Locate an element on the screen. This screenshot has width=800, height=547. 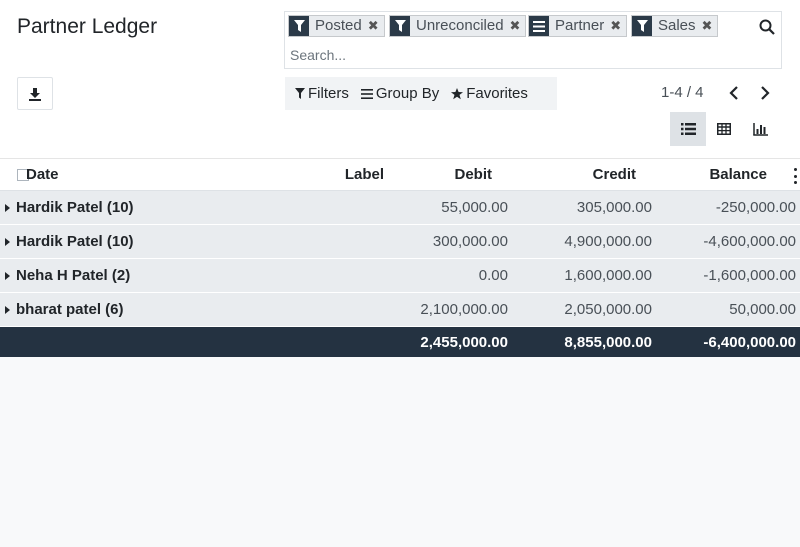
group-credit: 4,900,000.00 is located at coordinates (608, 241).